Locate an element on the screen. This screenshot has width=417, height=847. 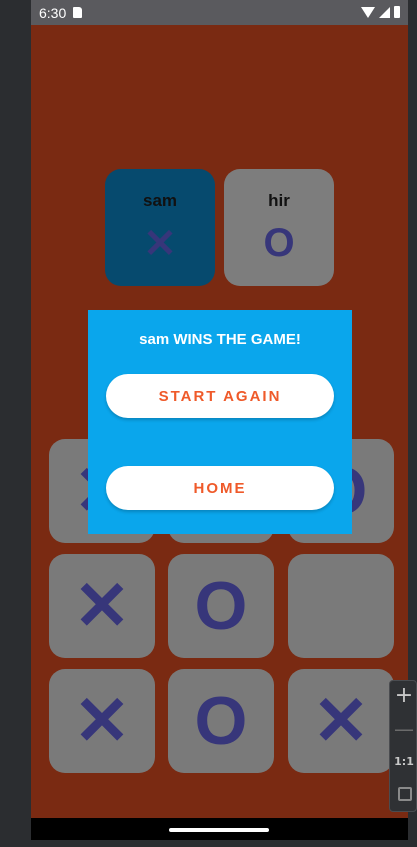
home-button: HOME is located at coordinates (220, 488).